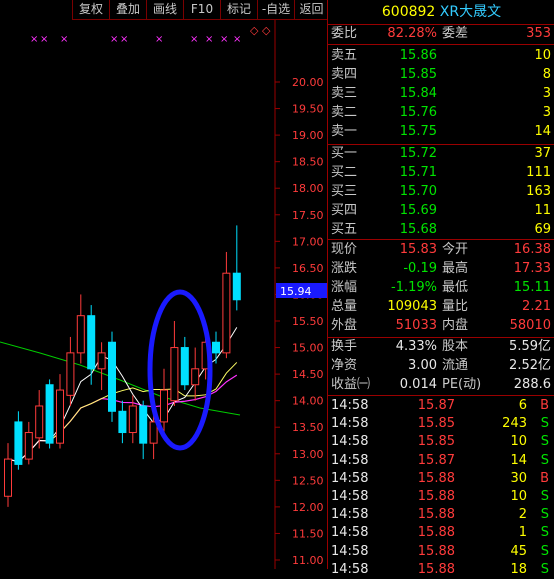 This screenshot has width=554, height=579. I want to click on stat-value-2: 15.11, so click(532, 287).